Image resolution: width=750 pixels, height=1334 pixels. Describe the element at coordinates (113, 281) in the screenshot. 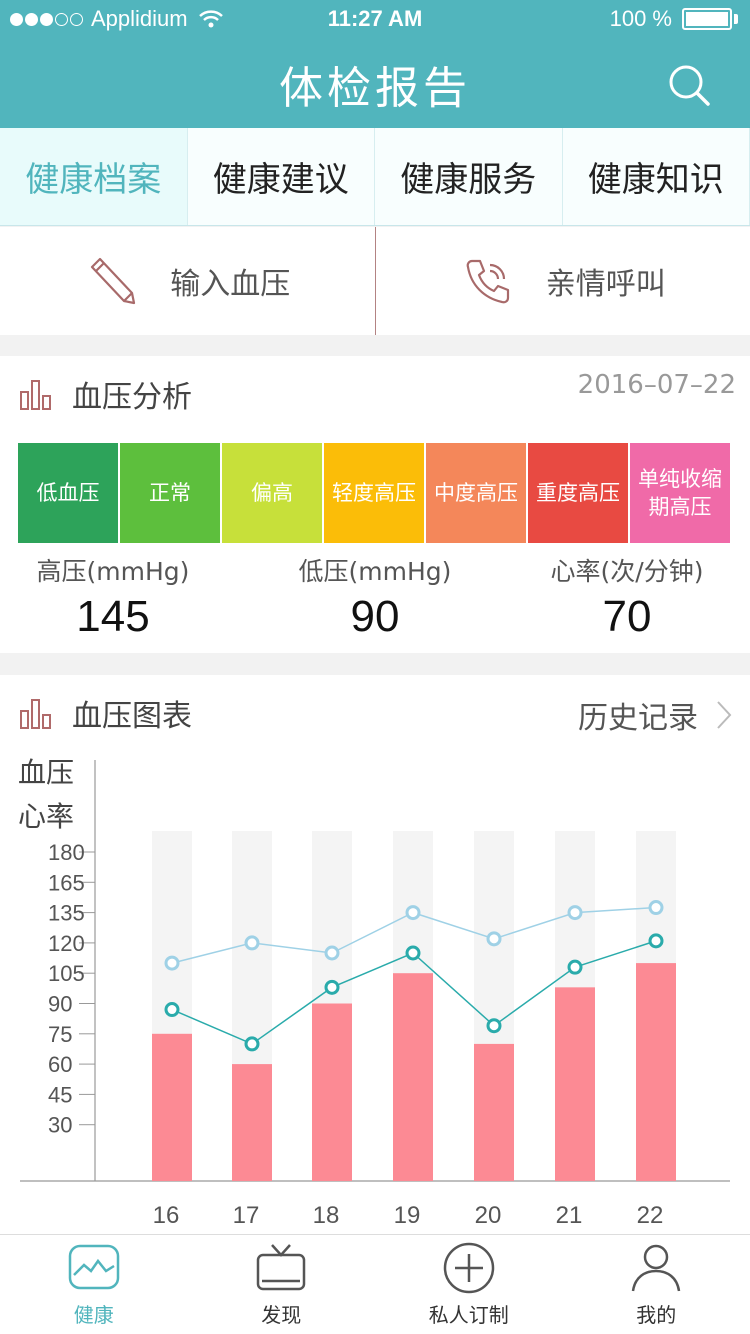

I see `pencil-icon` at that location.